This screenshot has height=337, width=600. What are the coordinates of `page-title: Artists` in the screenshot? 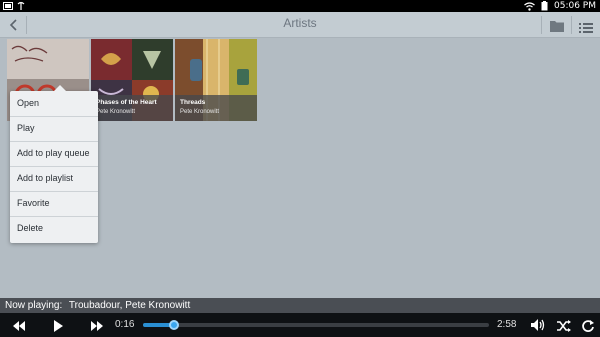 It's located at (300, 23).